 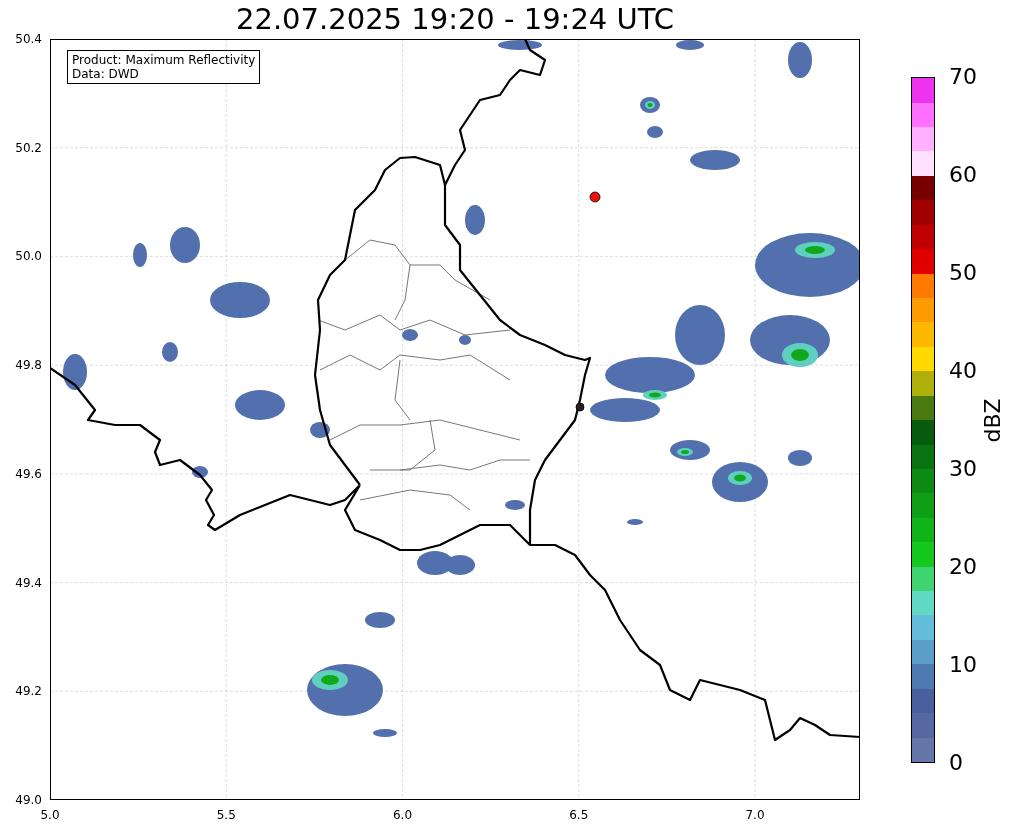 What do you see at coordinates (28, 147) in the screenshot?
I see `y-tick-label: 50.2` at bounding box center [28, 147].